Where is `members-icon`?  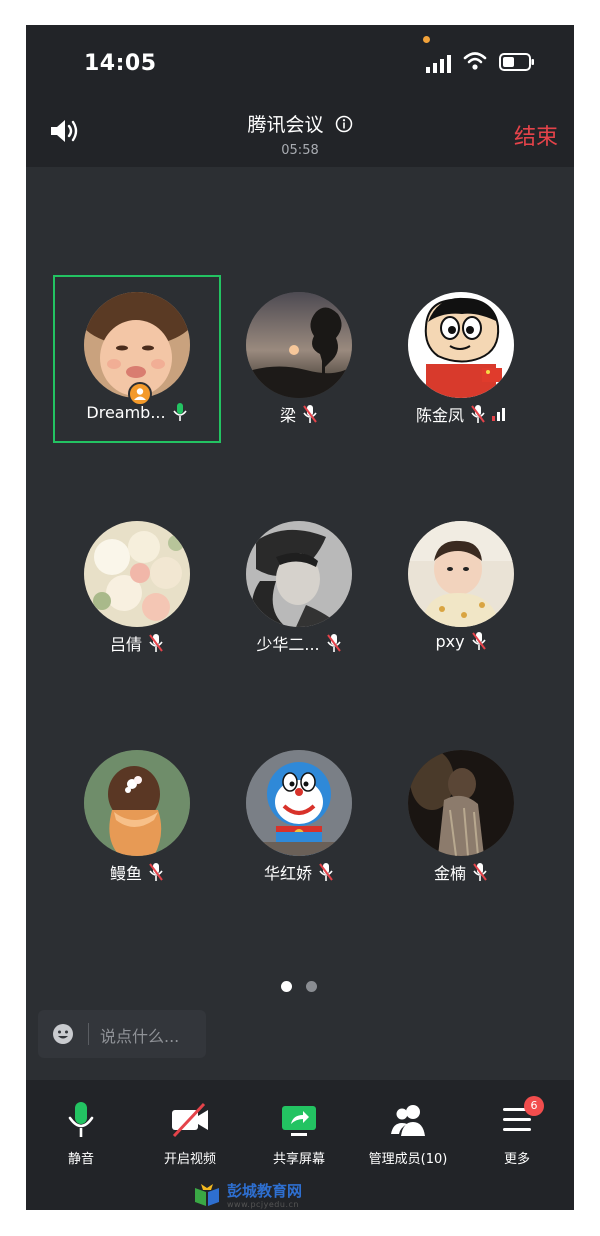 members-icon is located at coordinates (408, 1120).